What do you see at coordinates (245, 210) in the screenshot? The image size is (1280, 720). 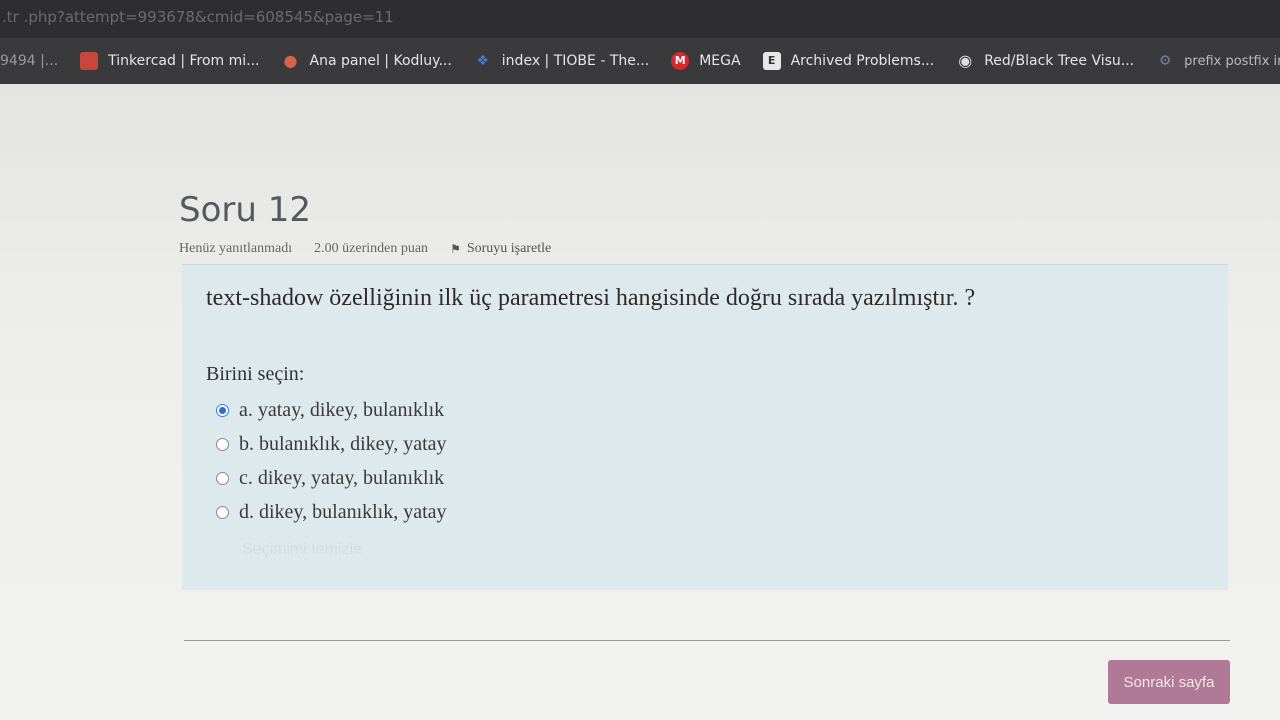 I see `question-title: Soru 12` at bounding box center [245, 210].